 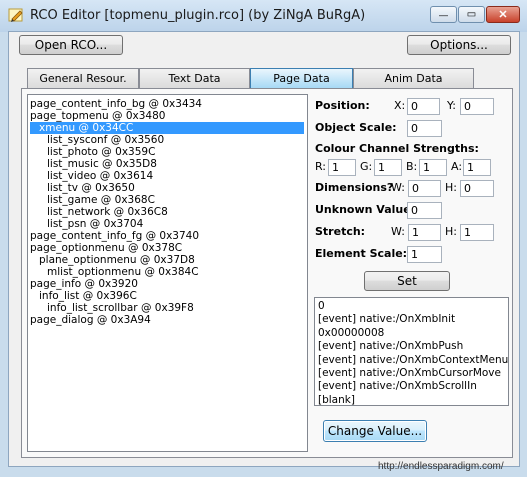 I want to click on tree-item: page_content_info_bg @ 0x3434, so click(x=116, y=104).